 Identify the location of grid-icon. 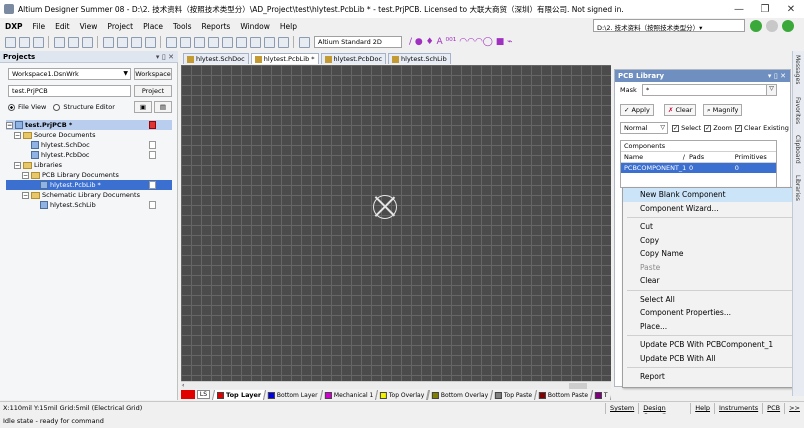
(304, 42).